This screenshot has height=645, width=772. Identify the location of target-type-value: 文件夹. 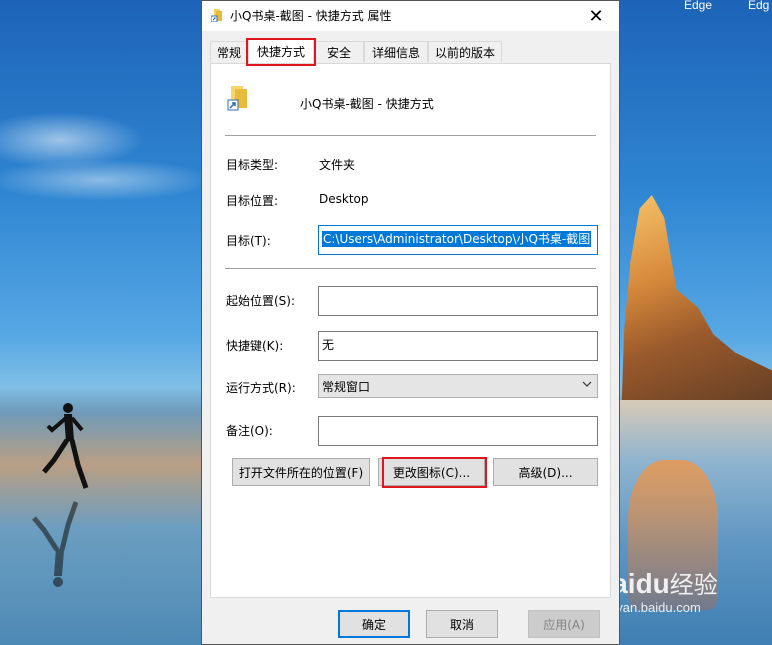
(337, 165).